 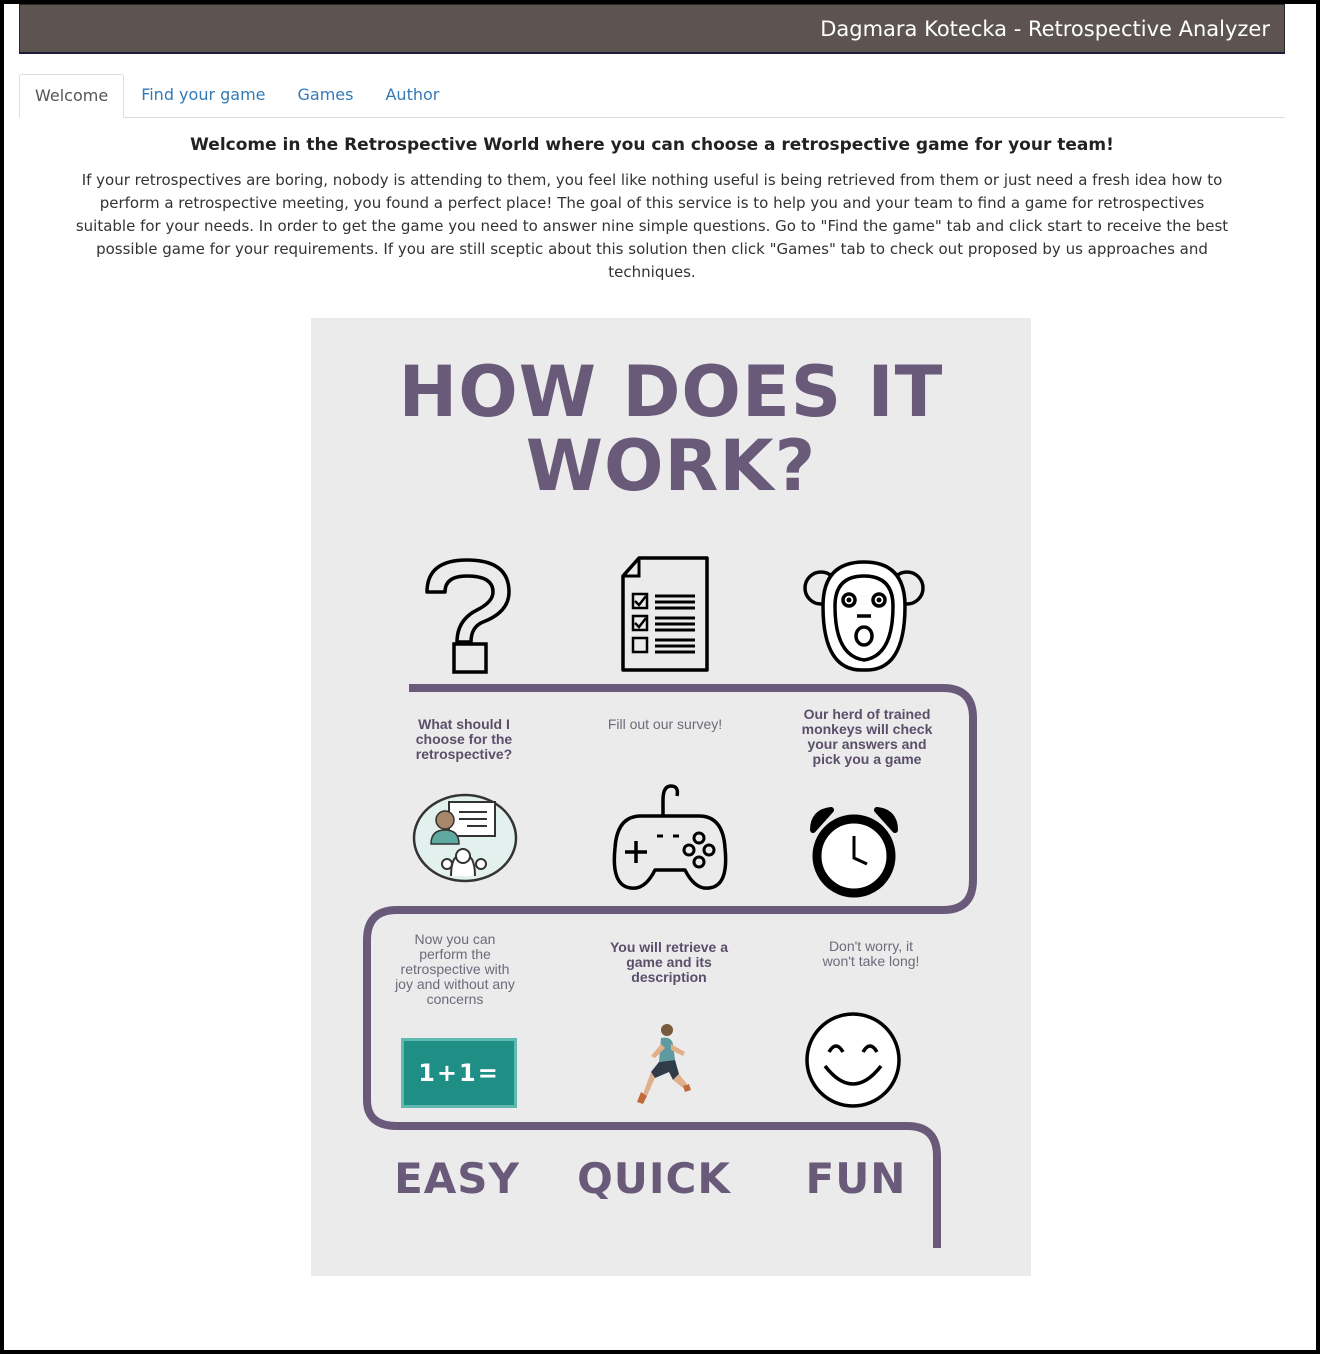 What do you see at coordinates (871, 953) in the screenshot?
I see `caption-worry: Don't worry, it won't take long!` at bounding box center [871, 953].